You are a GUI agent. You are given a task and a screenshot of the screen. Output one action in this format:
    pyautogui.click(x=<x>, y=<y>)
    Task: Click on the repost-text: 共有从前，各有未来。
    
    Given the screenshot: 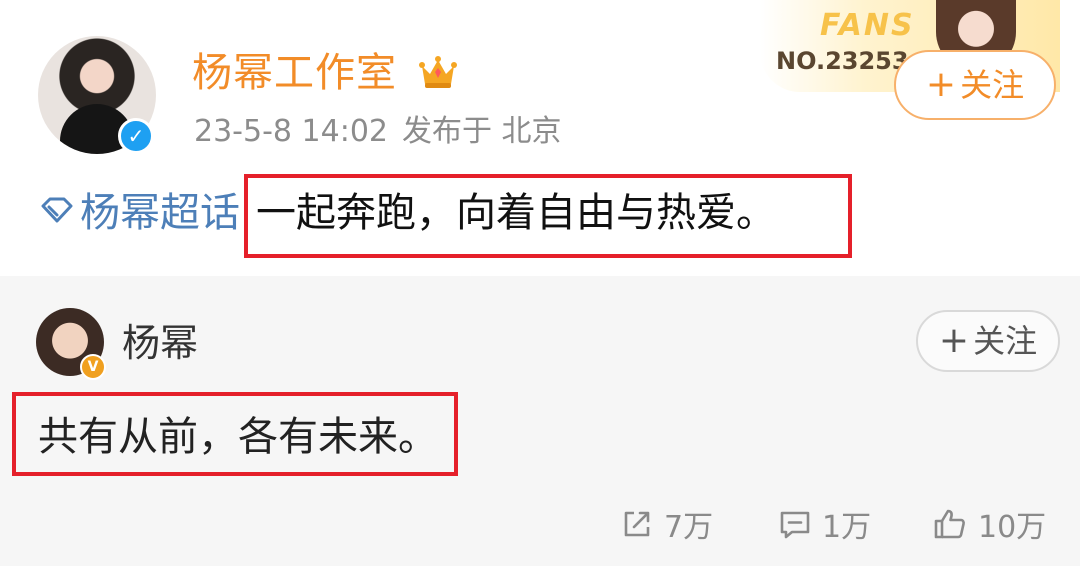 What is the action you would take?
    pyautogui.click(x=238, y=437)
    